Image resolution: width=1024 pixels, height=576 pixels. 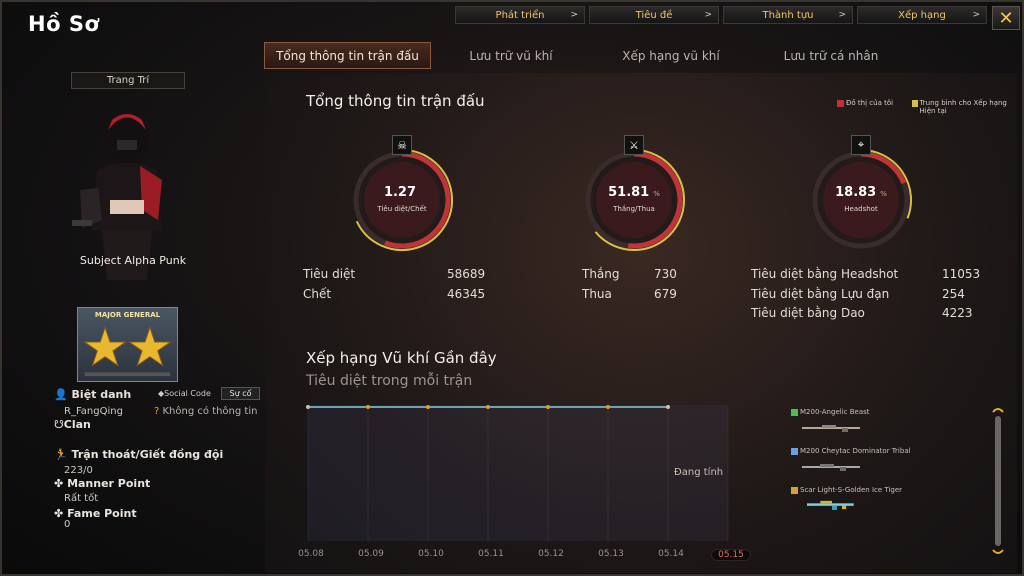 I want to click on rifle-icon: ⌖, so click(x=861, y=145).